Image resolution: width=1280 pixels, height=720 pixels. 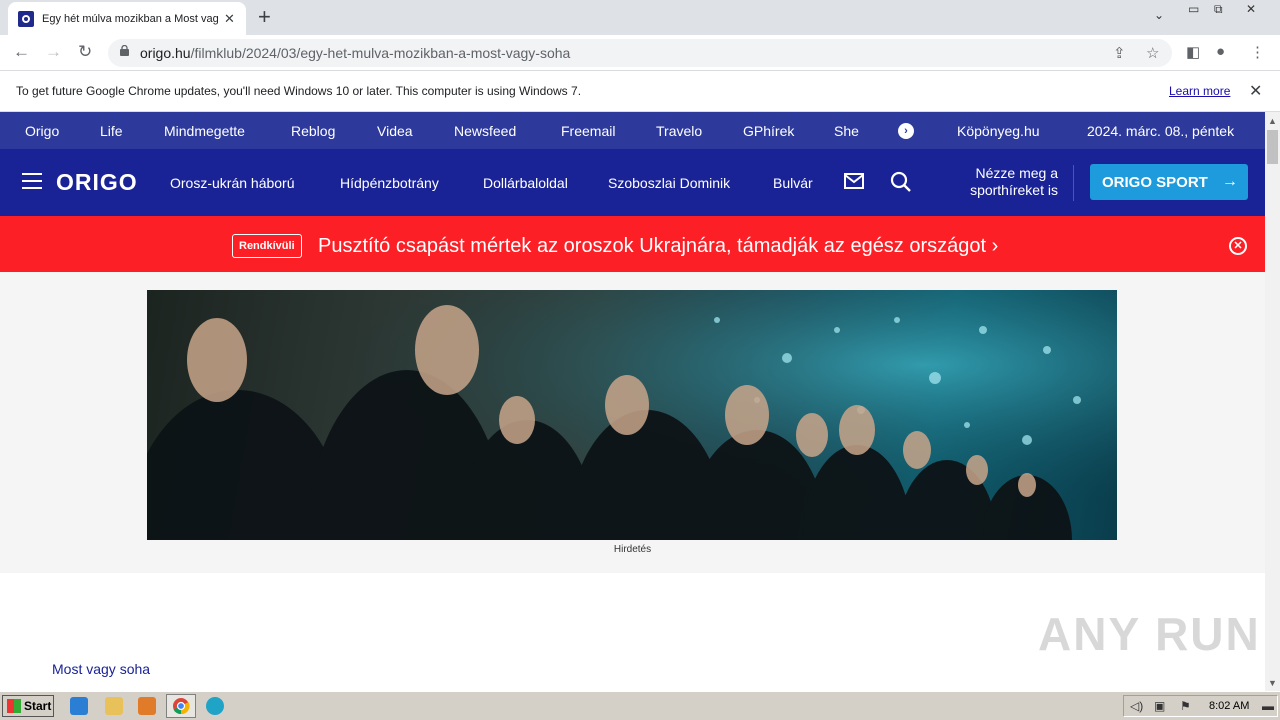 I want to click on tab-search-icon: ⌄, so click(x=1159, y=15).